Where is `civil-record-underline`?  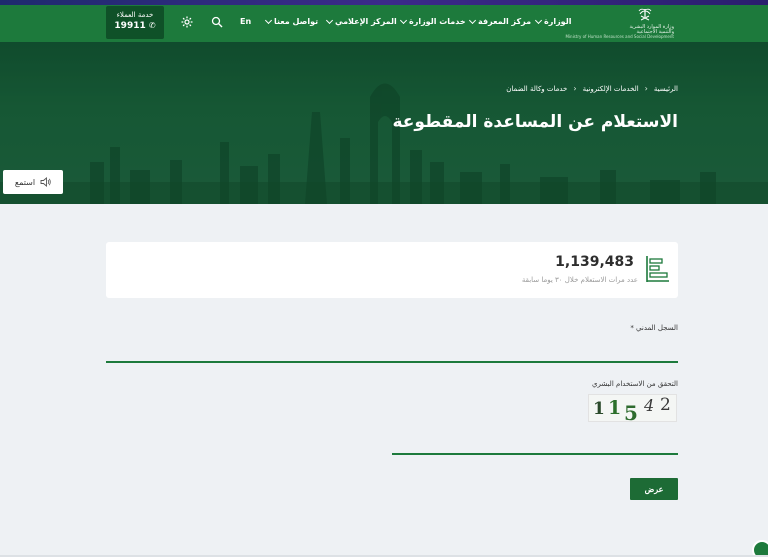 civil-record-underline is located at coordinates (392, 362).